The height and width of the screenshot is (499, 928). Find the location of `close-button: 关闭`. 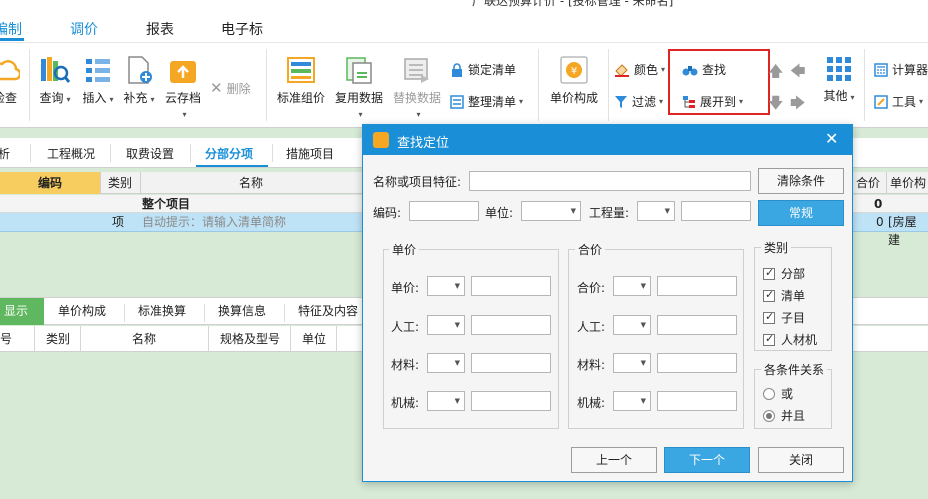

close-button: 关闭 is located at coordinates (801, 460).